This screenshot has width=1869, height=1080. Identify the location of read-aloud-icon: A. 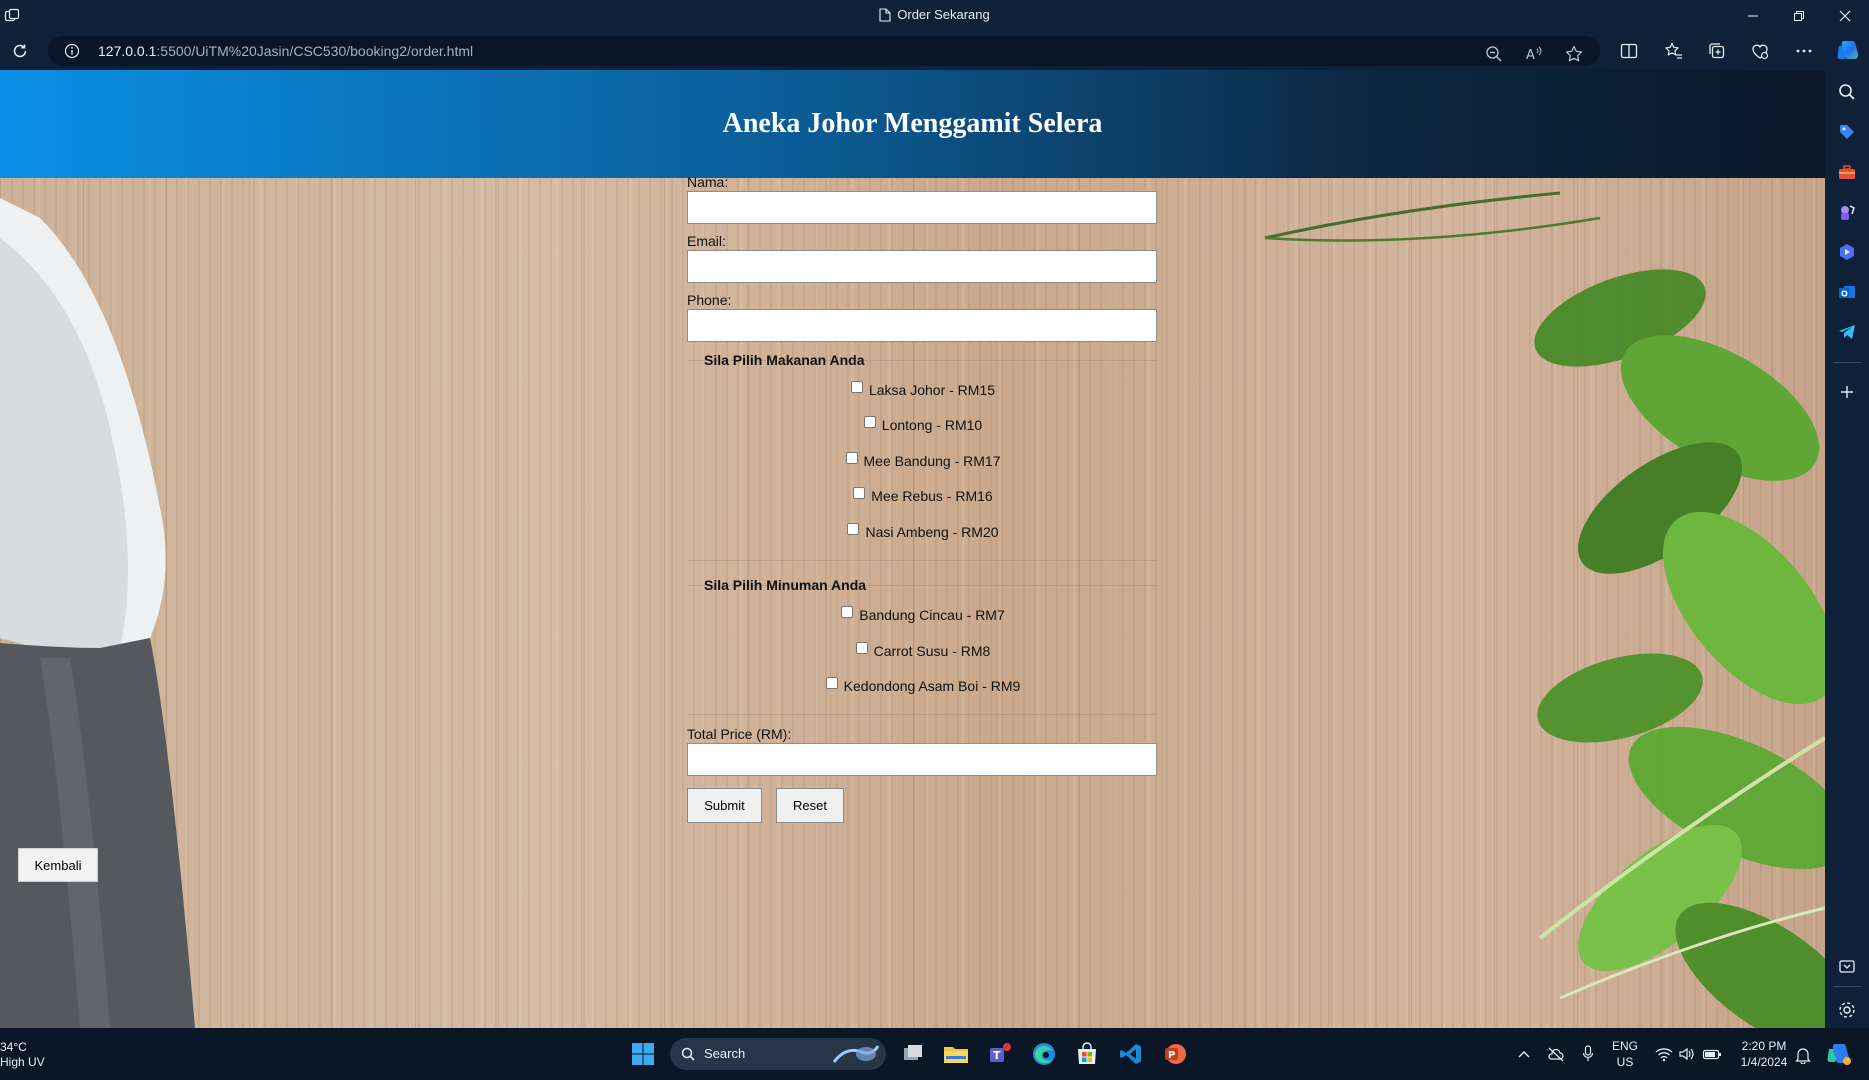
(1534, 54).